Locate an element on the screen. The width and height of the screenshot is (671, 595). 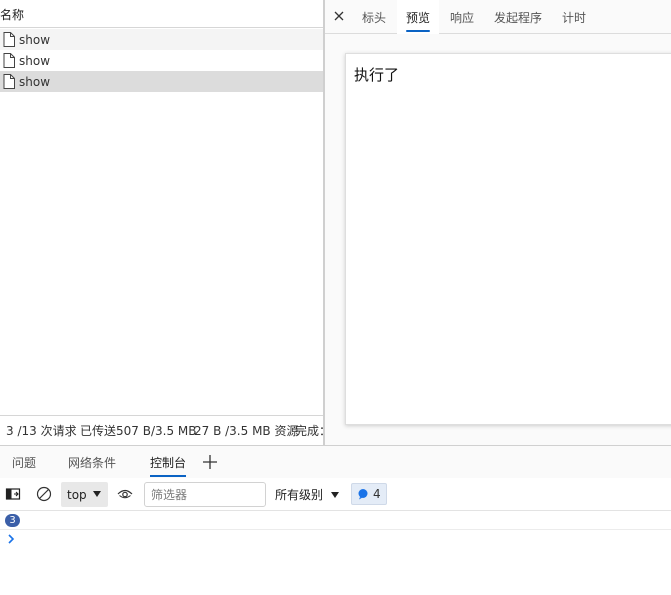
tab-timing: 计时 is located at coordinates (574, 17).